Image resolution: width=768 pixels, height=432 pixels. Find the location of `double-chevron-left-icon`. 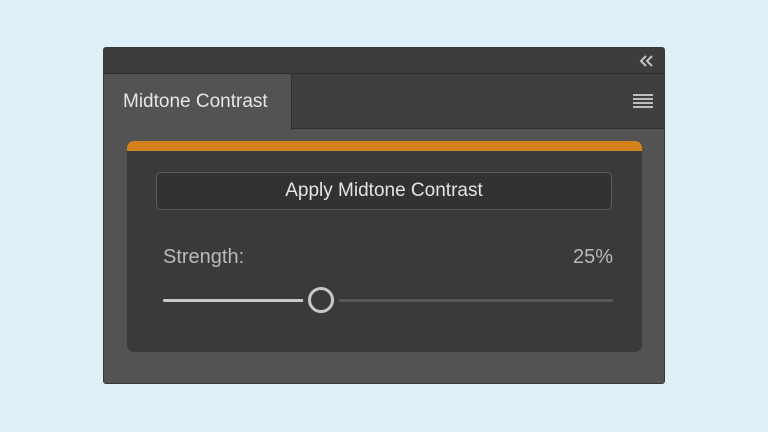

double-chevron-left-icon is located at coordinates (646, 61).